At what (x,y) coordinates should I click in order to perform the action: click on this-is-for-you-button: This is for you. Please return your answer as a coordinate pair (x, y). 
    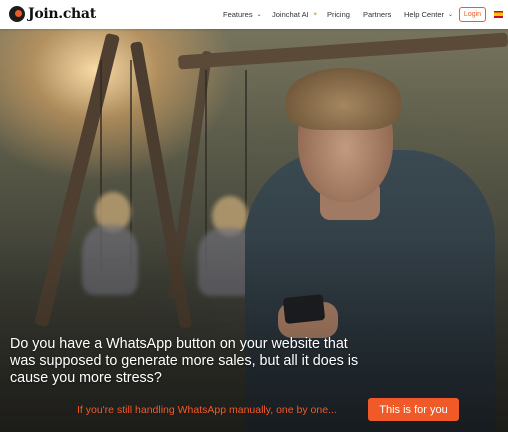
    Looking at the image, I should click on (413, 409).